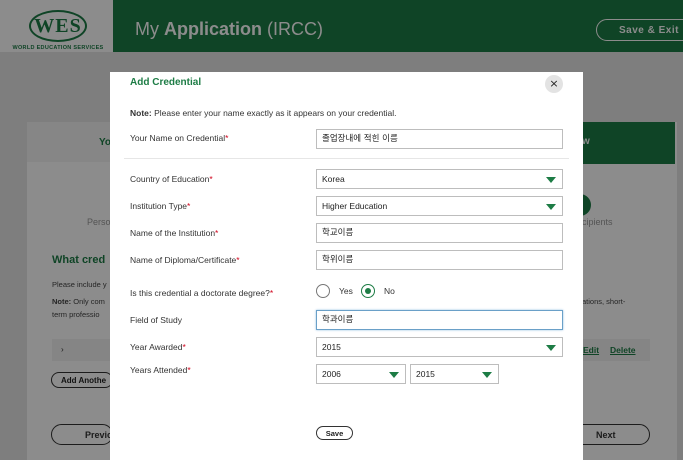 This screenshot has width=683, height=460. Describe the element at coordinates (346, 291) in the screenshot. I see `doctorate-yes-label: Yes` at that location.